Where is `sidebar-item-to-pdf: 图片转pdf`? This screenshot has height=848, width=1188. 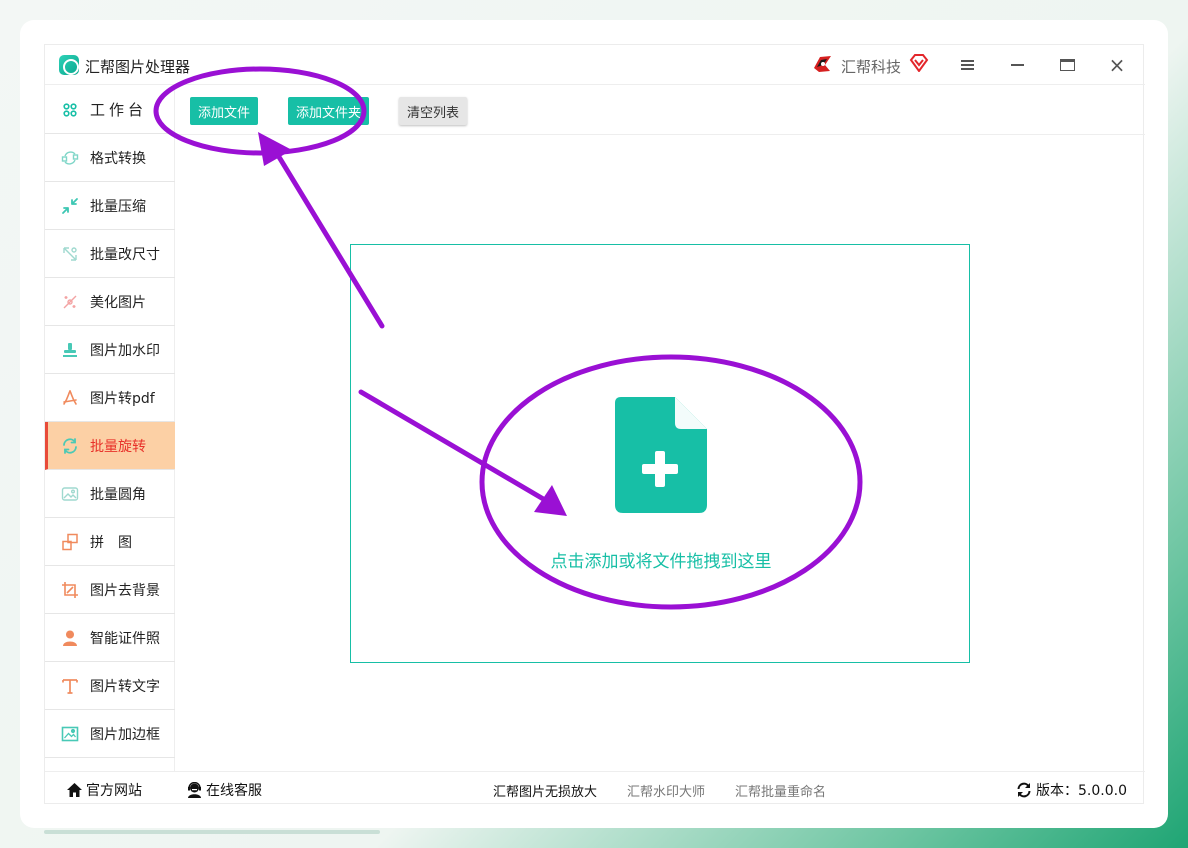
sidebar-item-to-pdf: 图片转pdf is located at coordinates (110, 398).